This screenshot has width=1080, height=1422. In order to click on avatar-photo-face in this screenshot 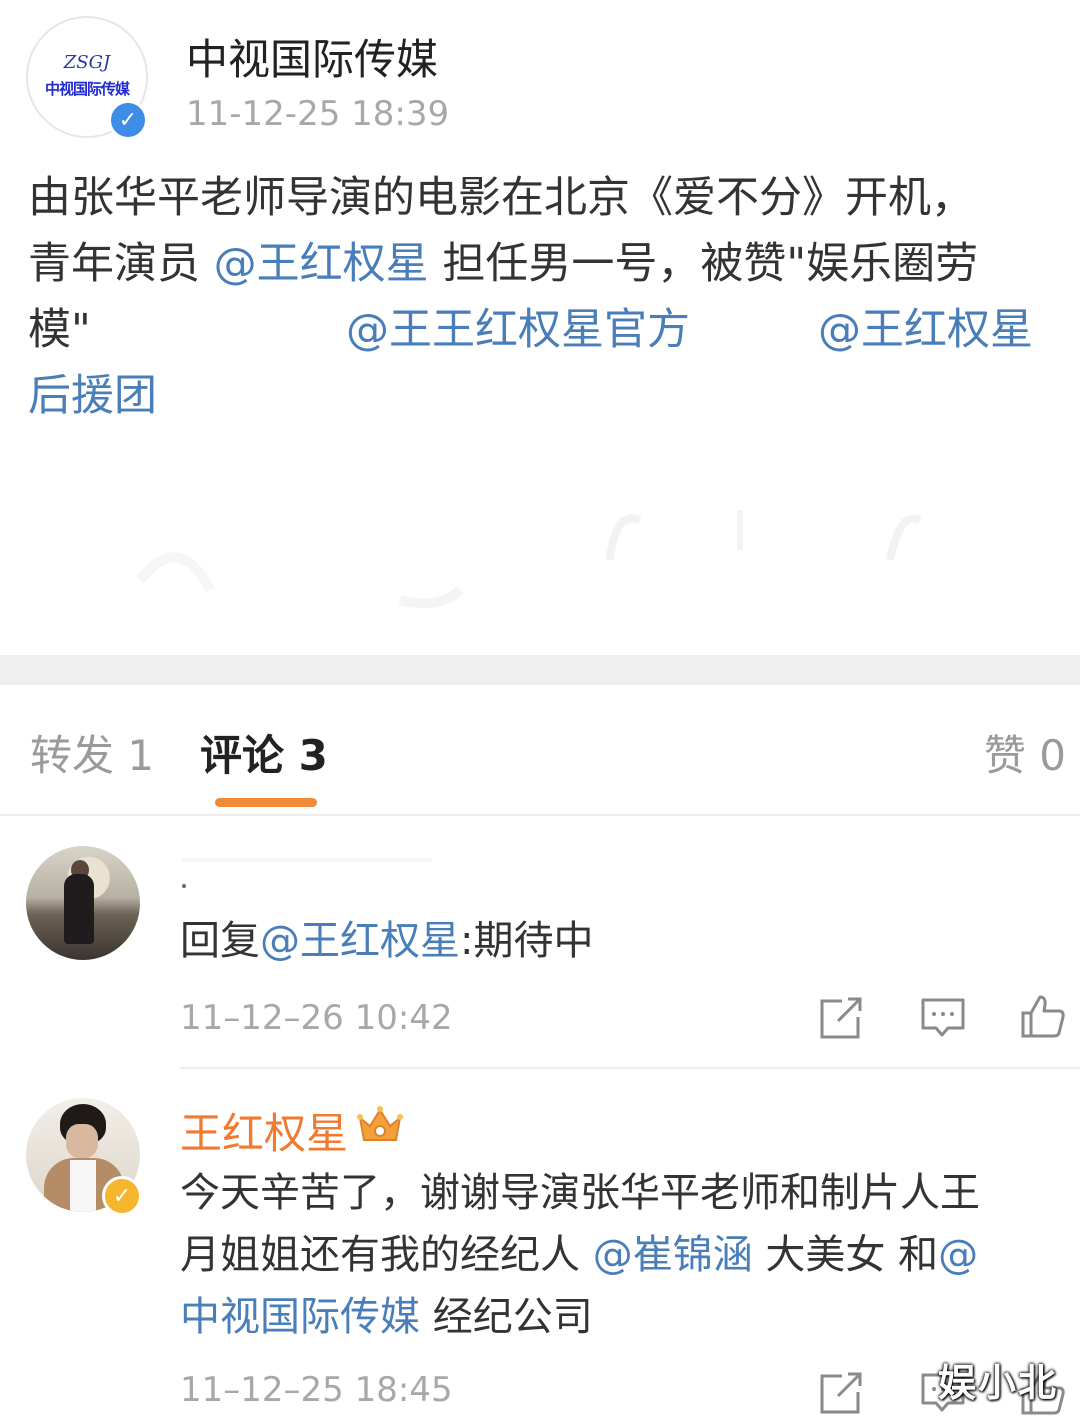, I will do `click(82, 1141)`.